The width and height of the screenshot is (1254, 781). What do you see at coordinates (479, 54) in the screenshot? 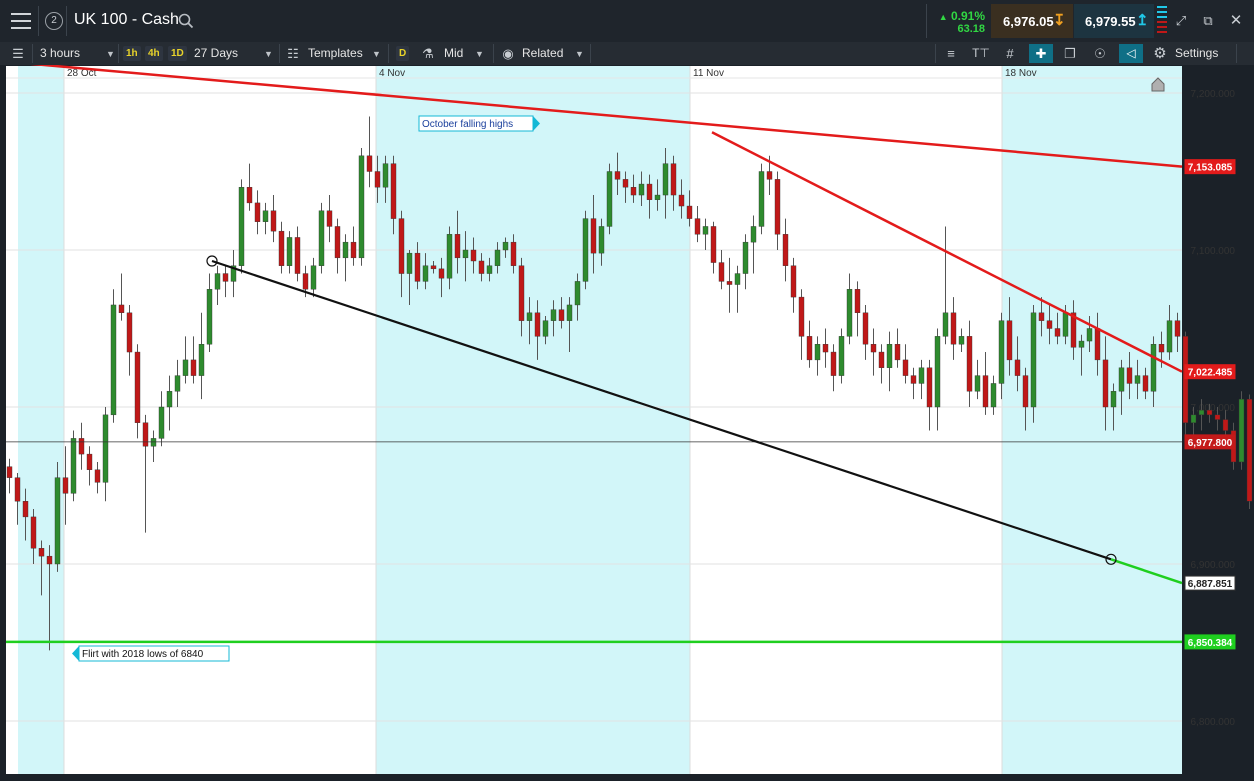
I see `price-type-chevron-down-icon: ▼` at bounding box center [479, 54].